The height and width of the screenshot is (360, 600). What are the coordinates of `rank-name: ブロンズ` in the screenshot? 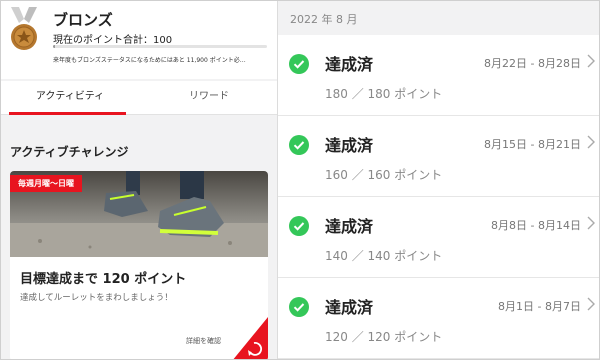 It's located at (83, 20).